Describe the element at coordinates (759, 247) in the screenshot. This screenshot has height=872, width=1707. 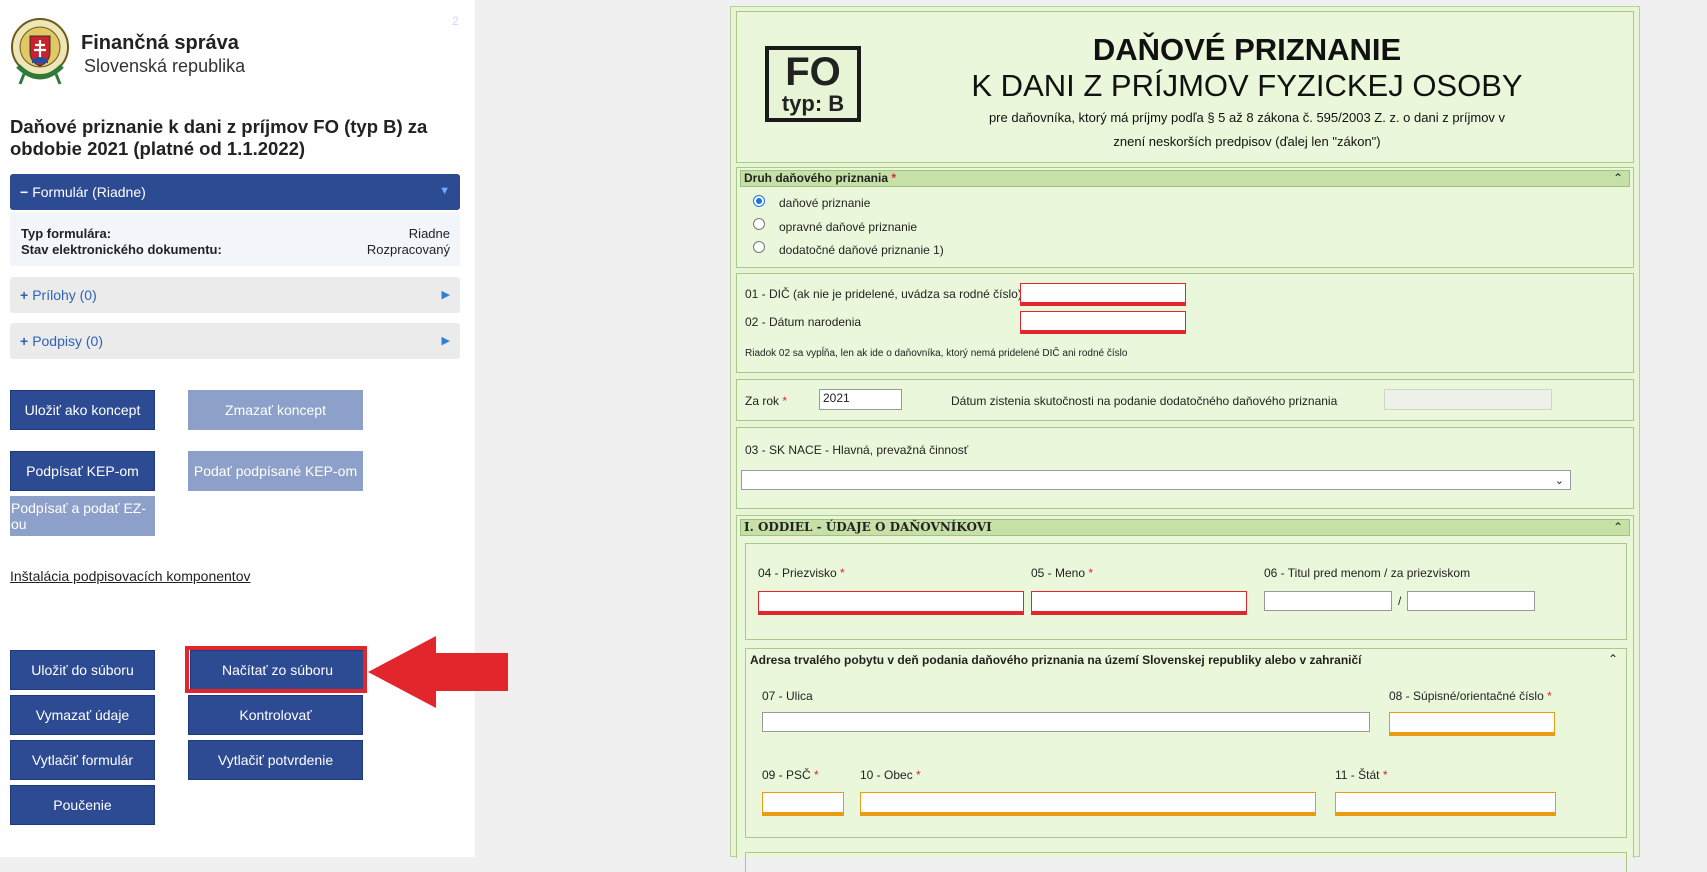
I see `radio-dodatocne-priznanie` at that location.